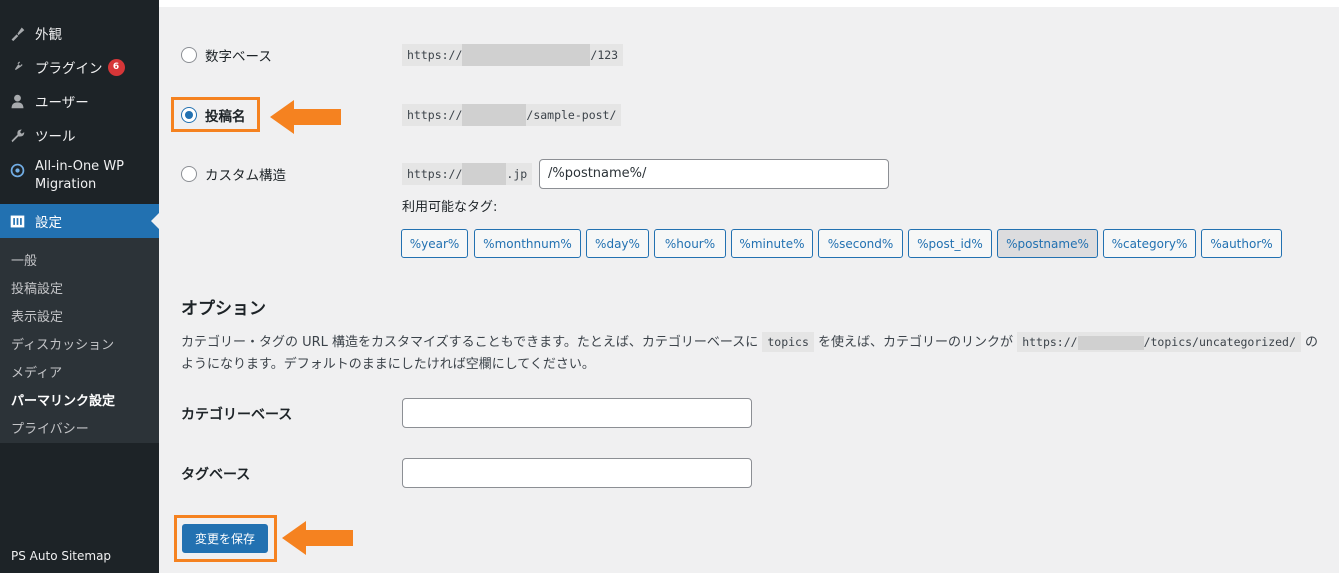 Image resolution: width=1339 pixels, height=573 pixels. What do you see at coordinates (237, 415) in the screenshot?
I see `category-base-label: カテゴリーベース` at bounding box center [237, 415].